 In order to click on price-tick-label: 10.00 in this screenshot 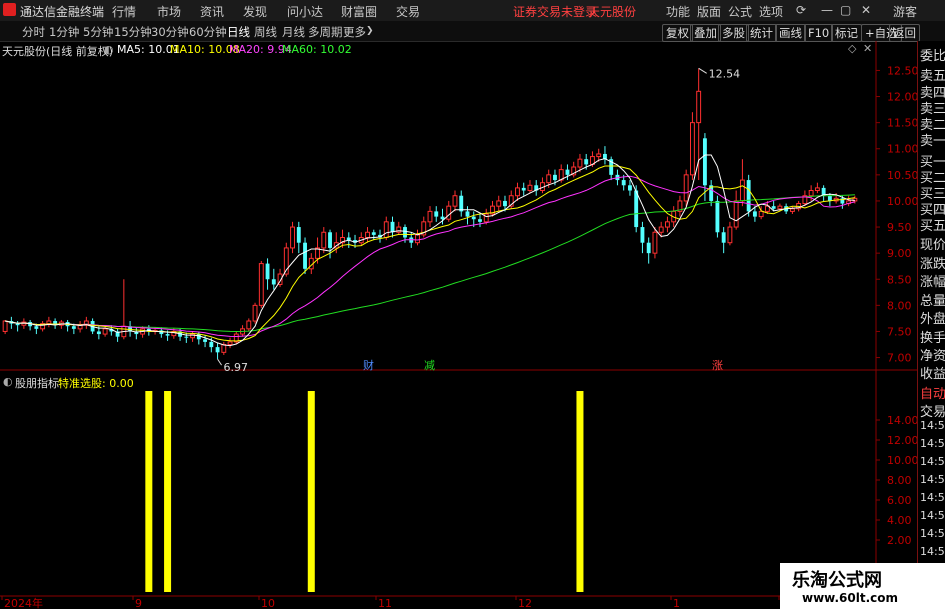, I will do `click(902, 201)`.